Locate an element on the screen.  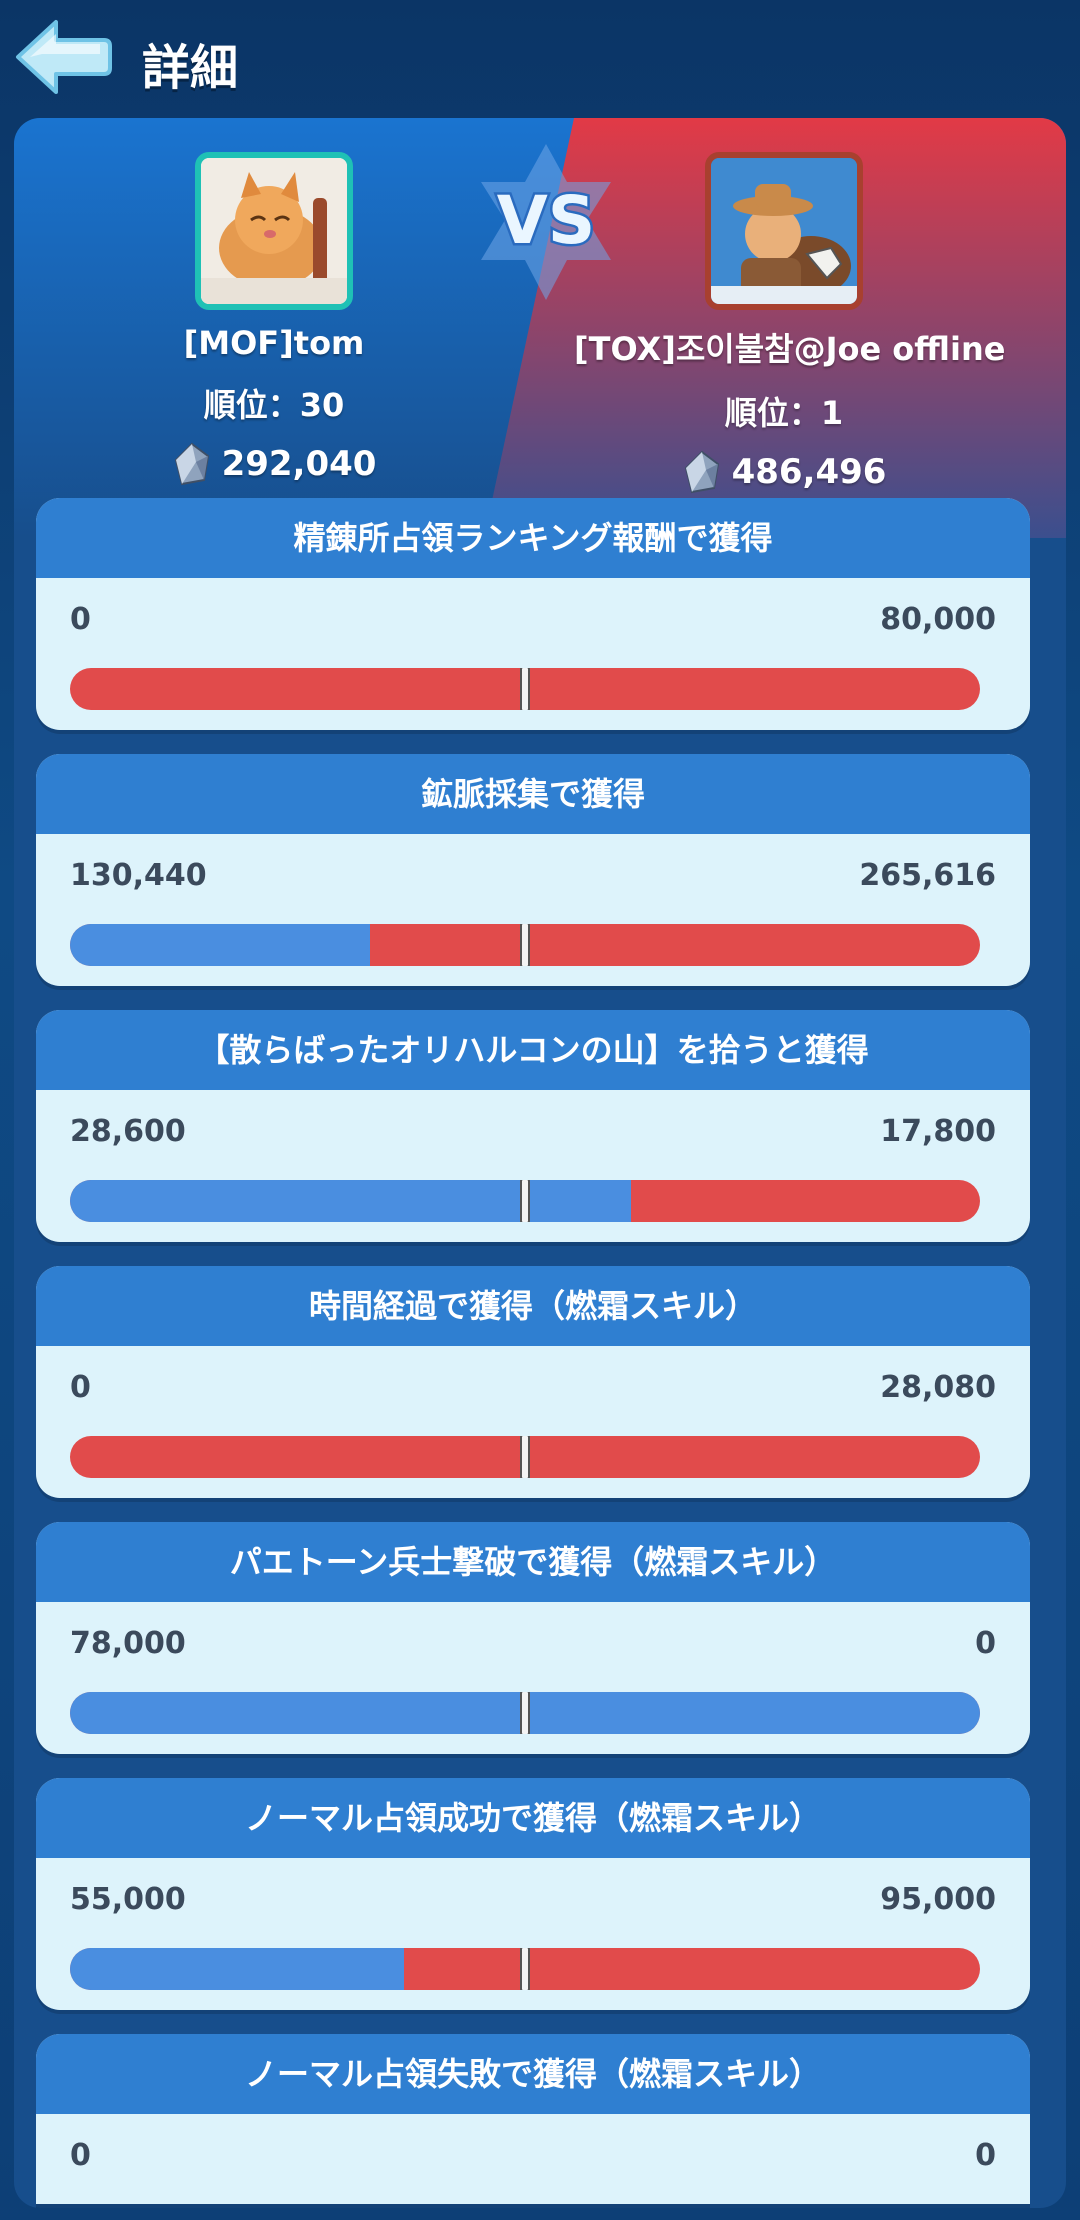
player-left-score: 292,040 is located at coordinates (299, 464).